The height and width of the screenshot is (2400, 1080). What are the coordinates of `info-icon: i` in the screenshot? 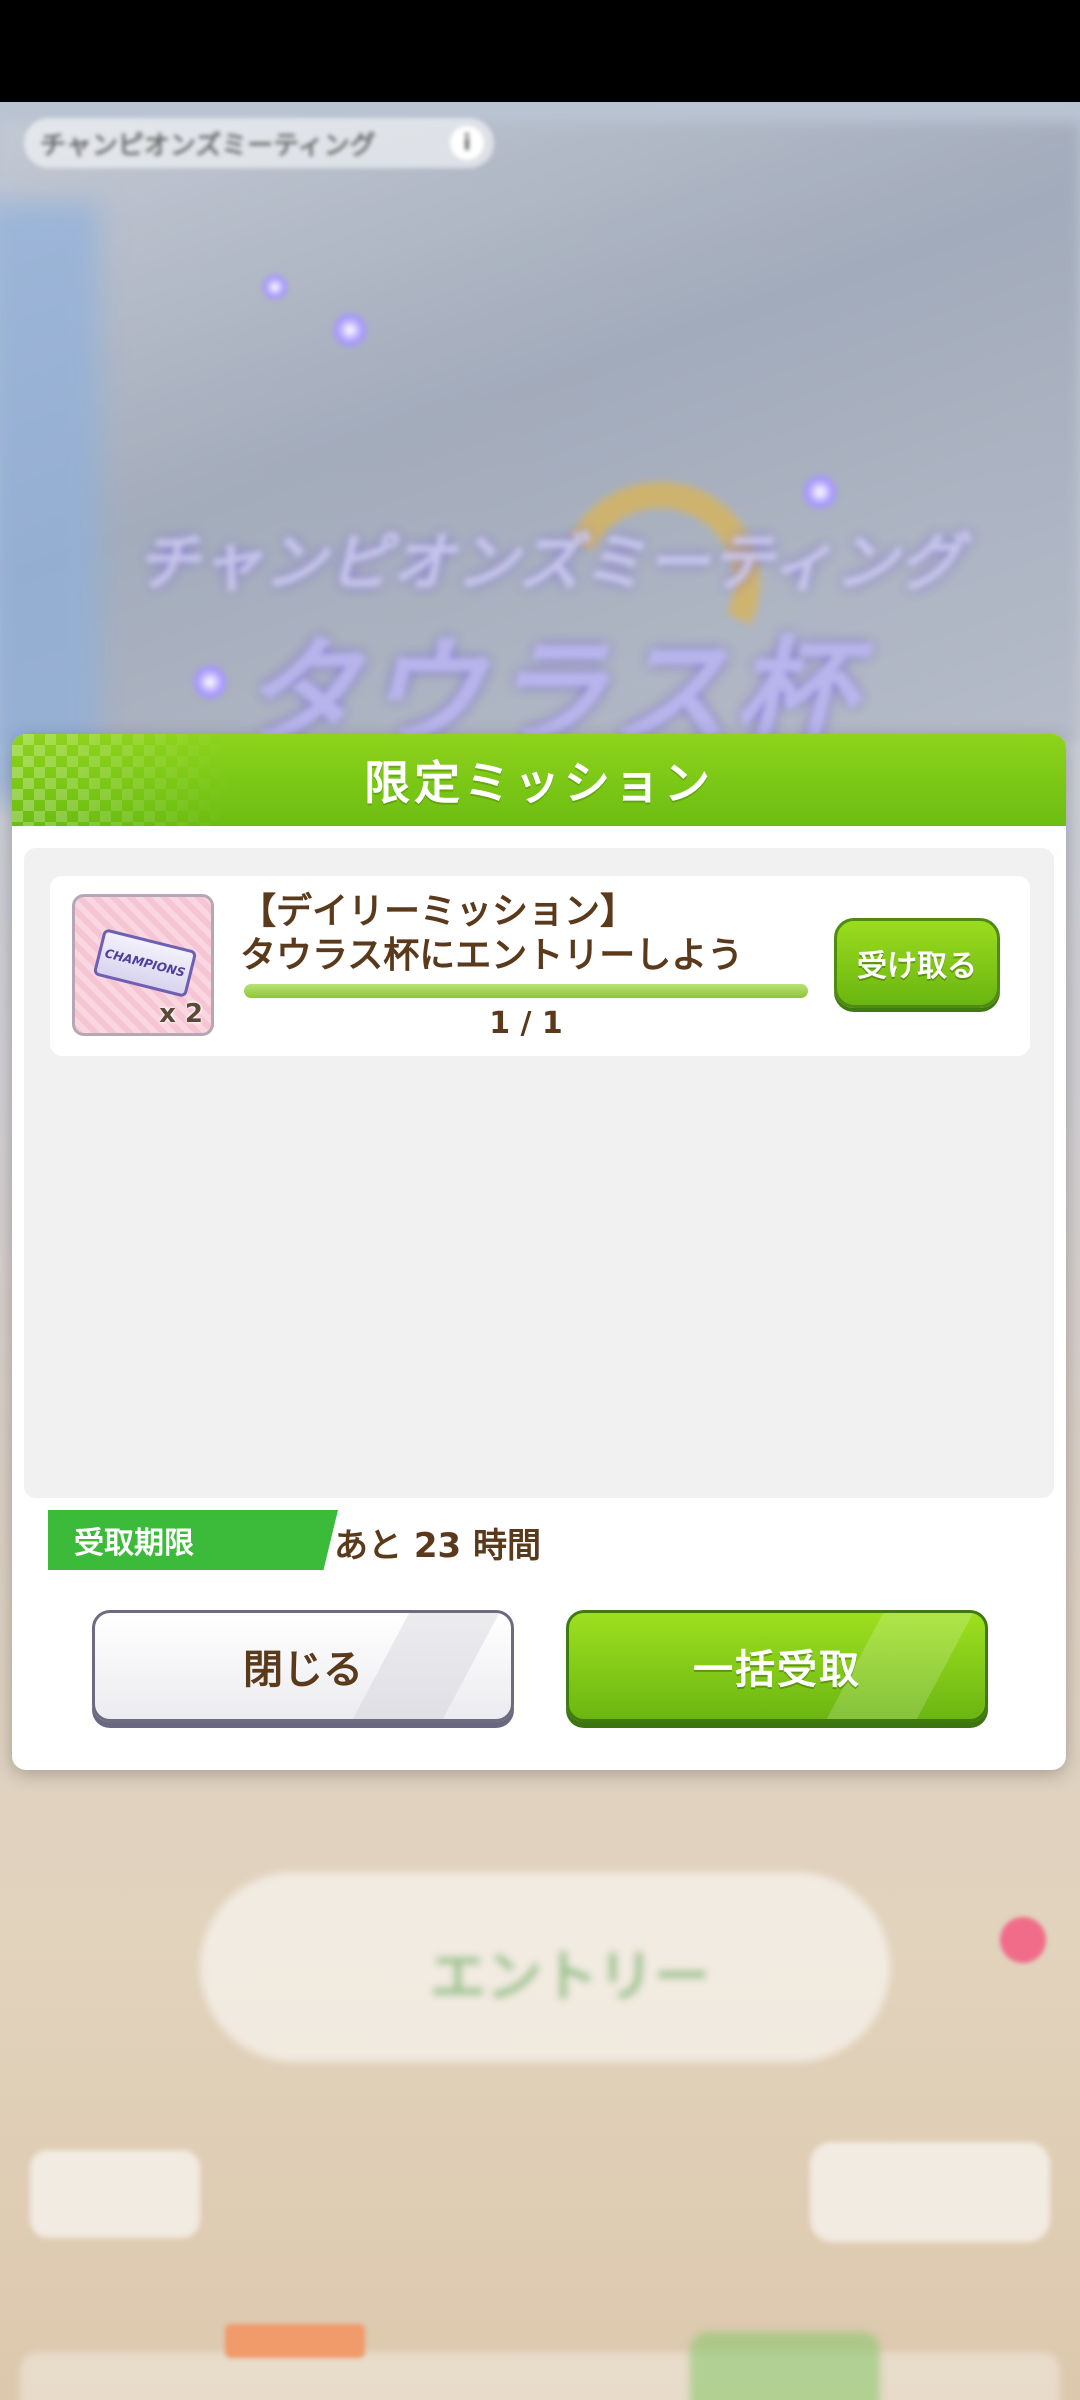 It's located at (467, 143).